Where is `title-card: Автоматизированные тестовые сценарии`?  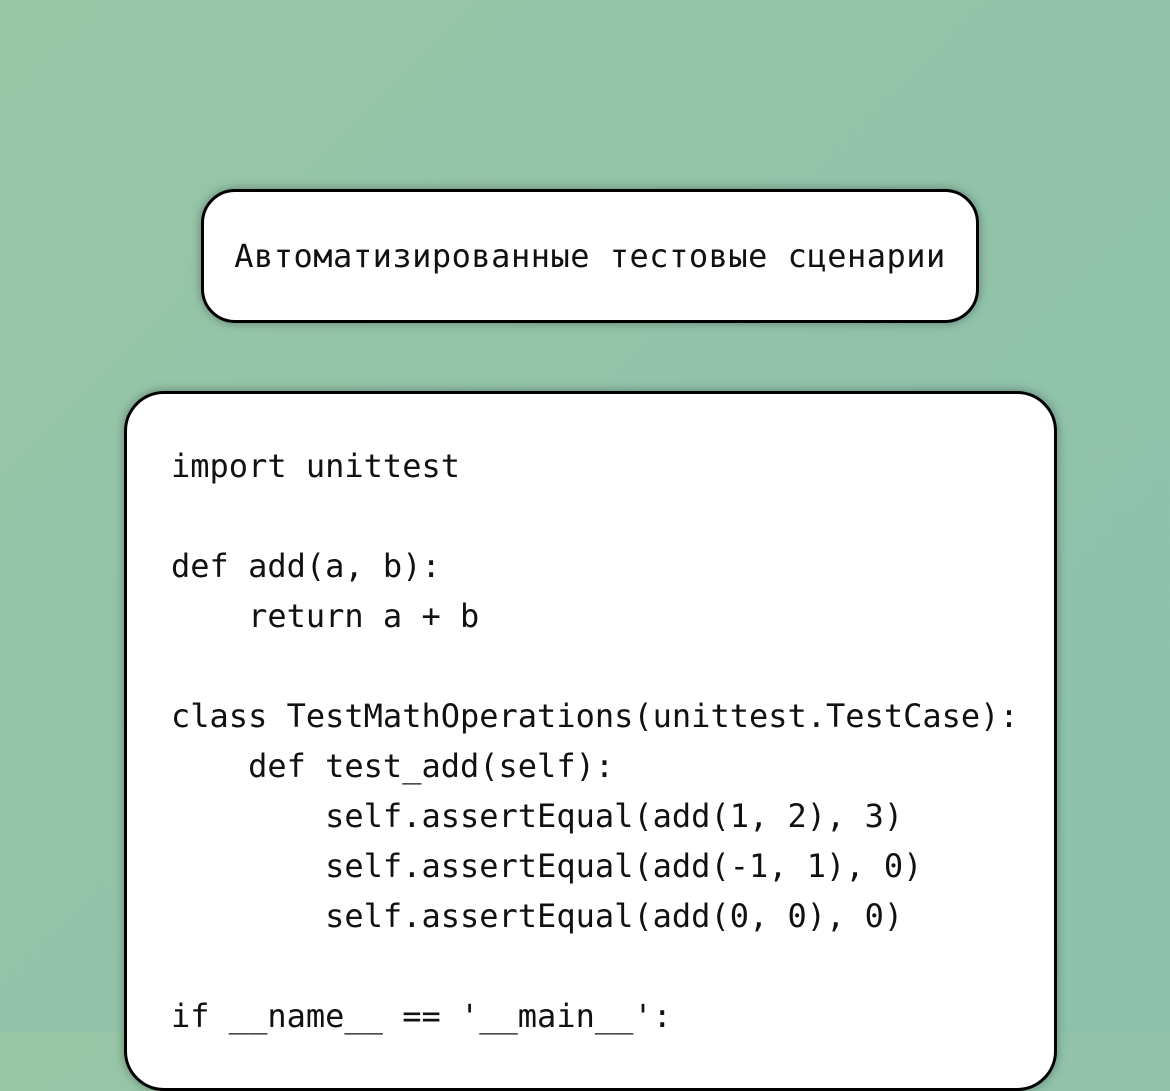 title-card: Автоматизированные тестовые сценарии is located at coordinates (590, 256).